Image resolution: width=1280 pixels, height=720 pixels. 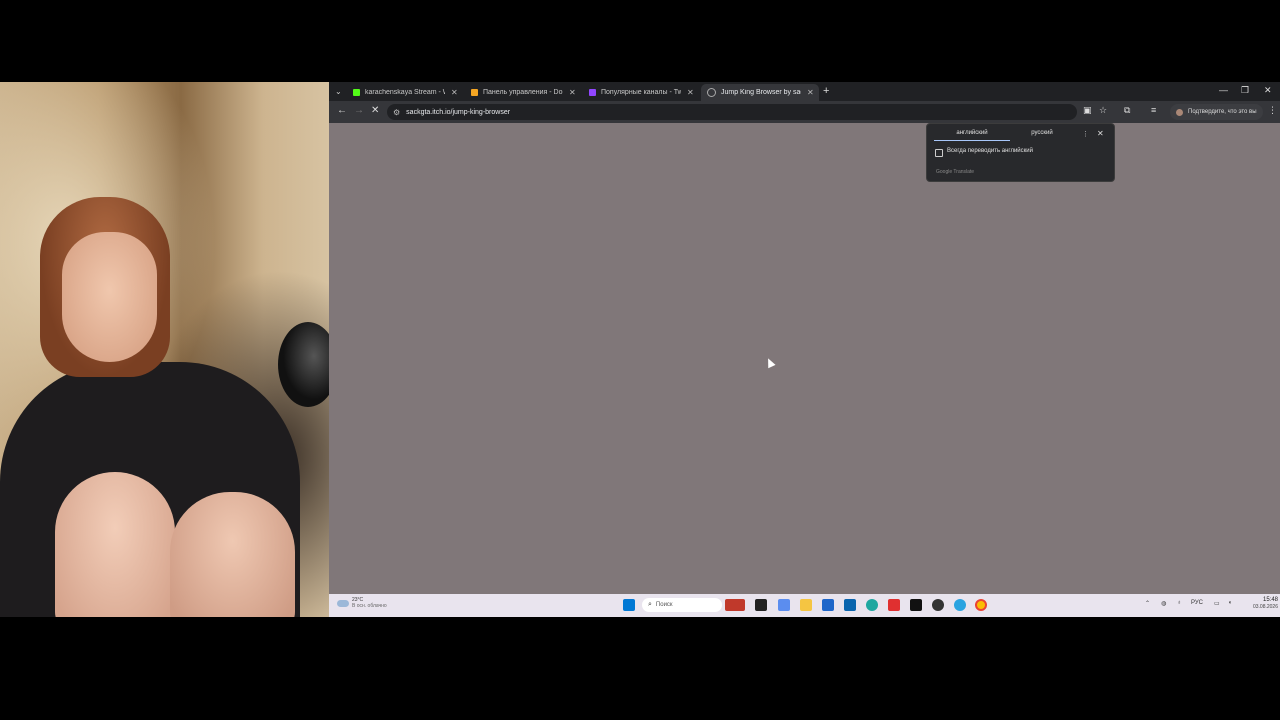 I want to click on file-explorer-icon, so click(x=806, y=605).